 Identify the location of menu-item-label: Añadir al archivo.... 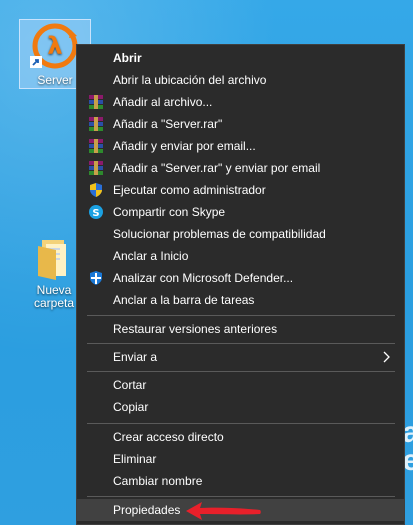
(163, 102).